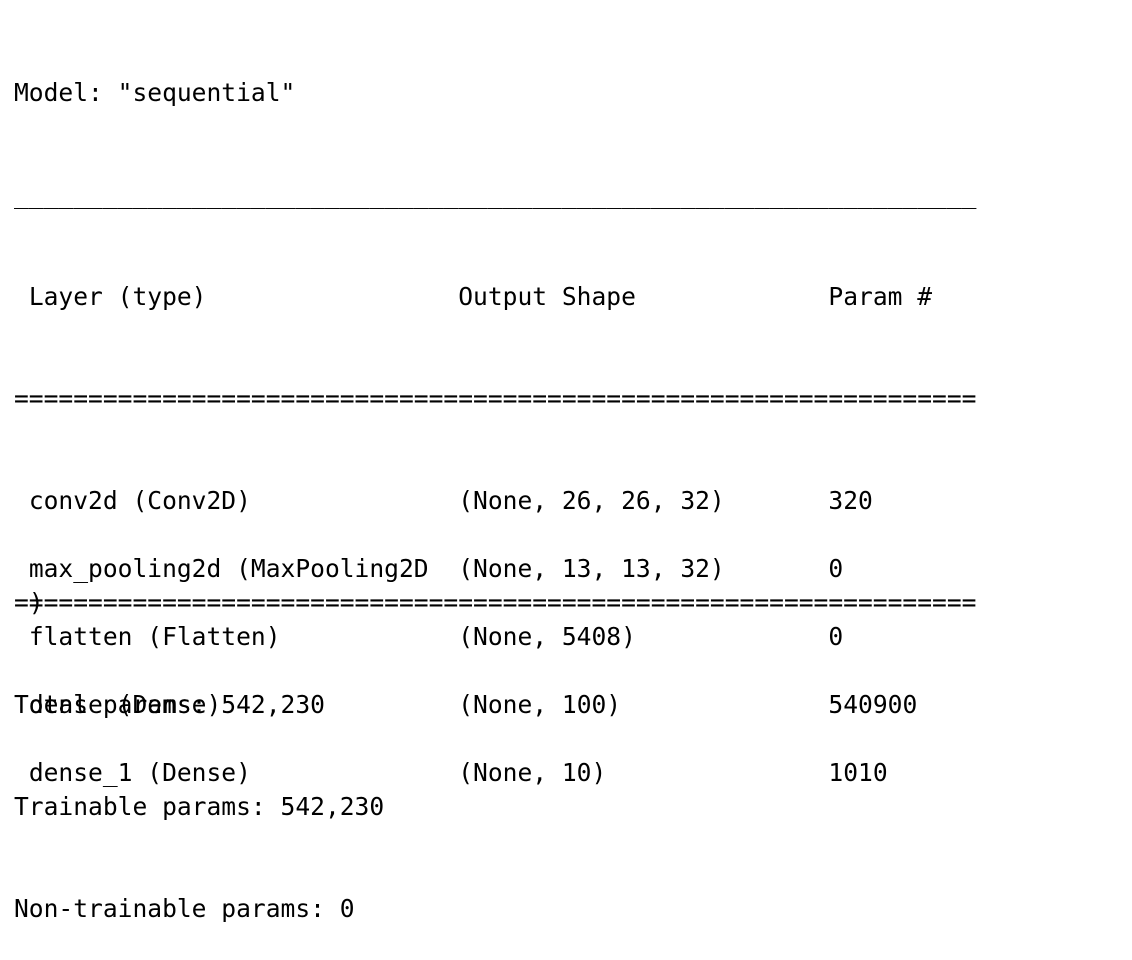 The image size is (1132, 960). I want to click on layer-output-shape: (None, 100), so click(540, 704).